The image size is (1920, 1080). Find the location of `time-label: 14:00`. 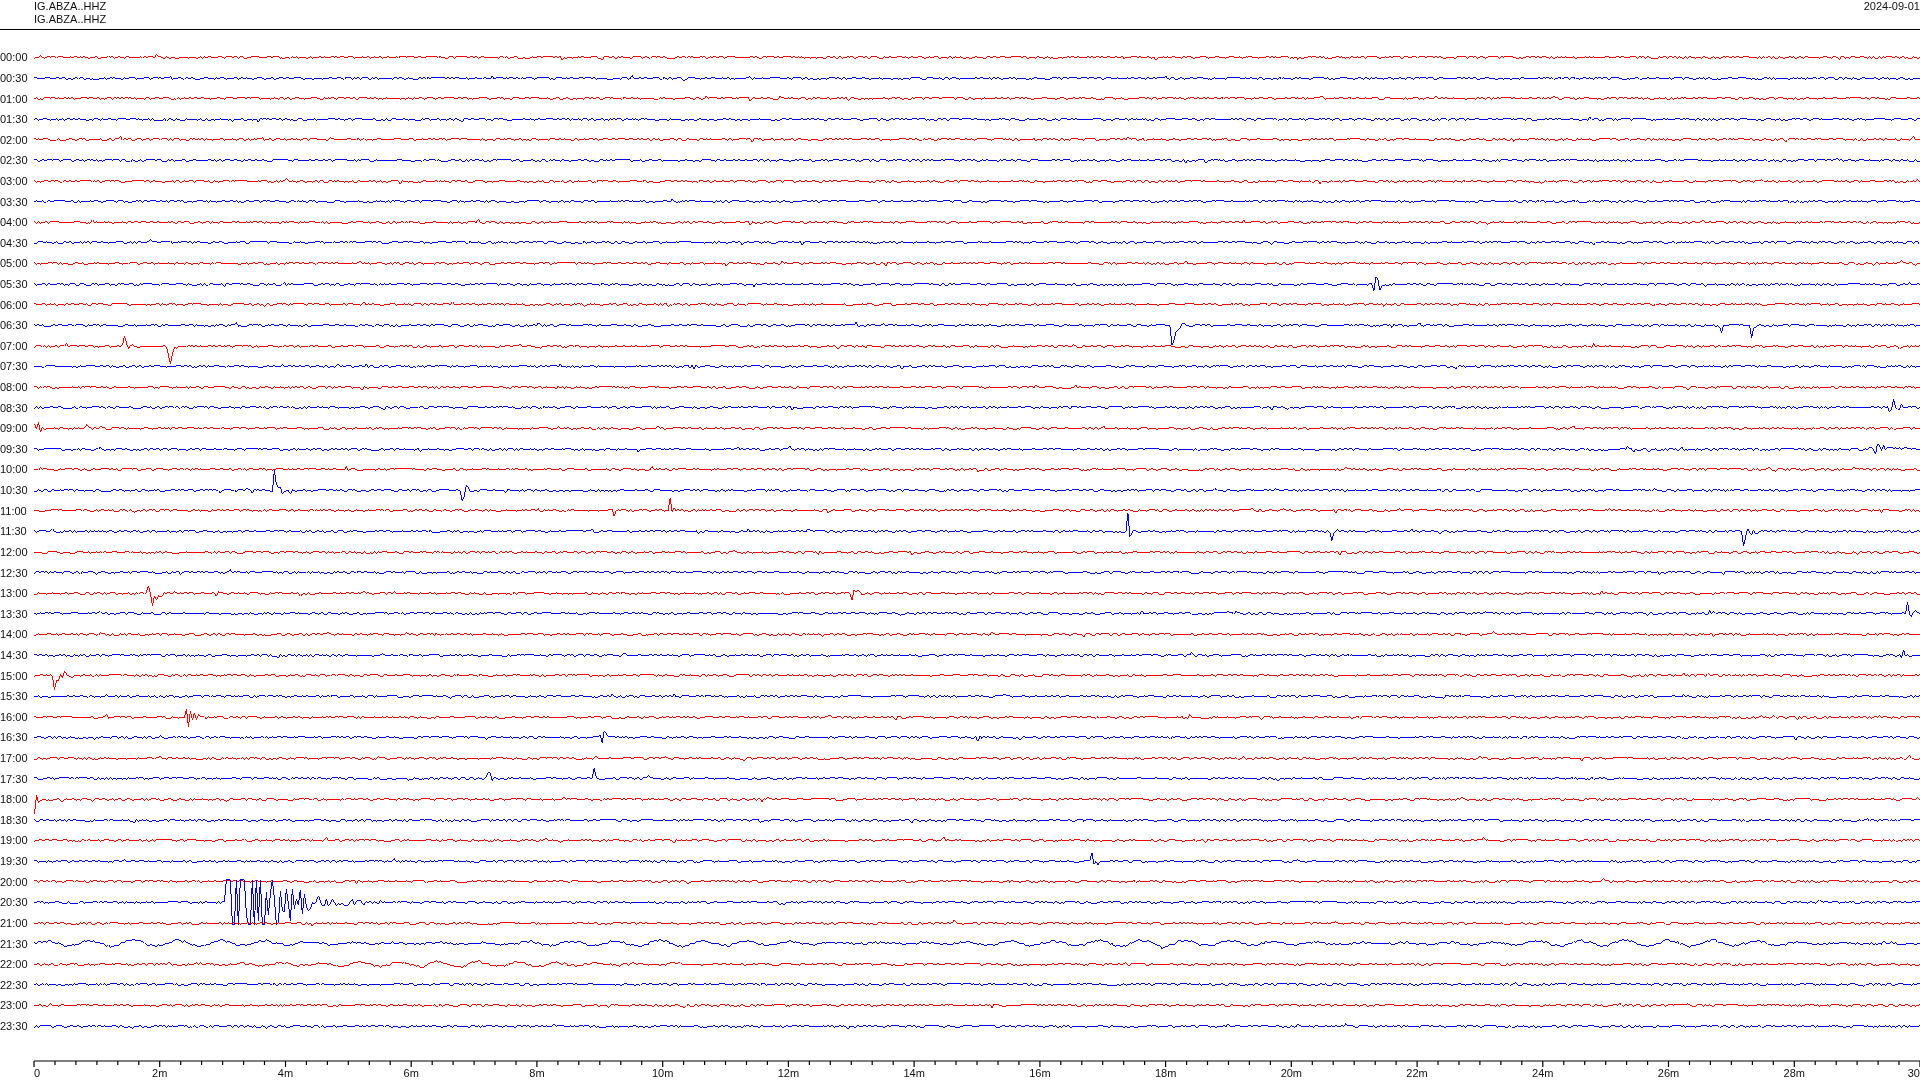

time-label: 14:00 is located at coordinates (14, 634).